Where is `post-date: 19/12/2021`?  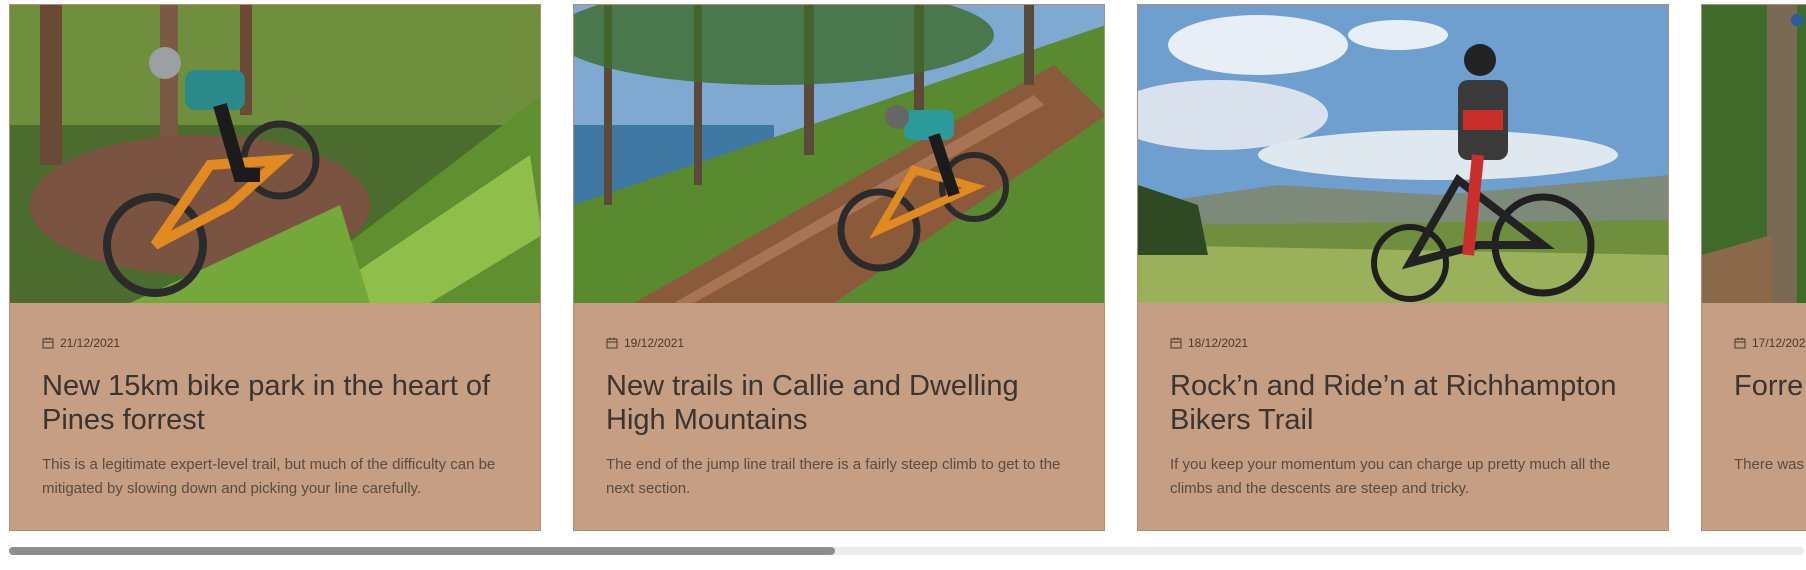 post-date: 19/12/2021 is located at coordinates (645, 343).